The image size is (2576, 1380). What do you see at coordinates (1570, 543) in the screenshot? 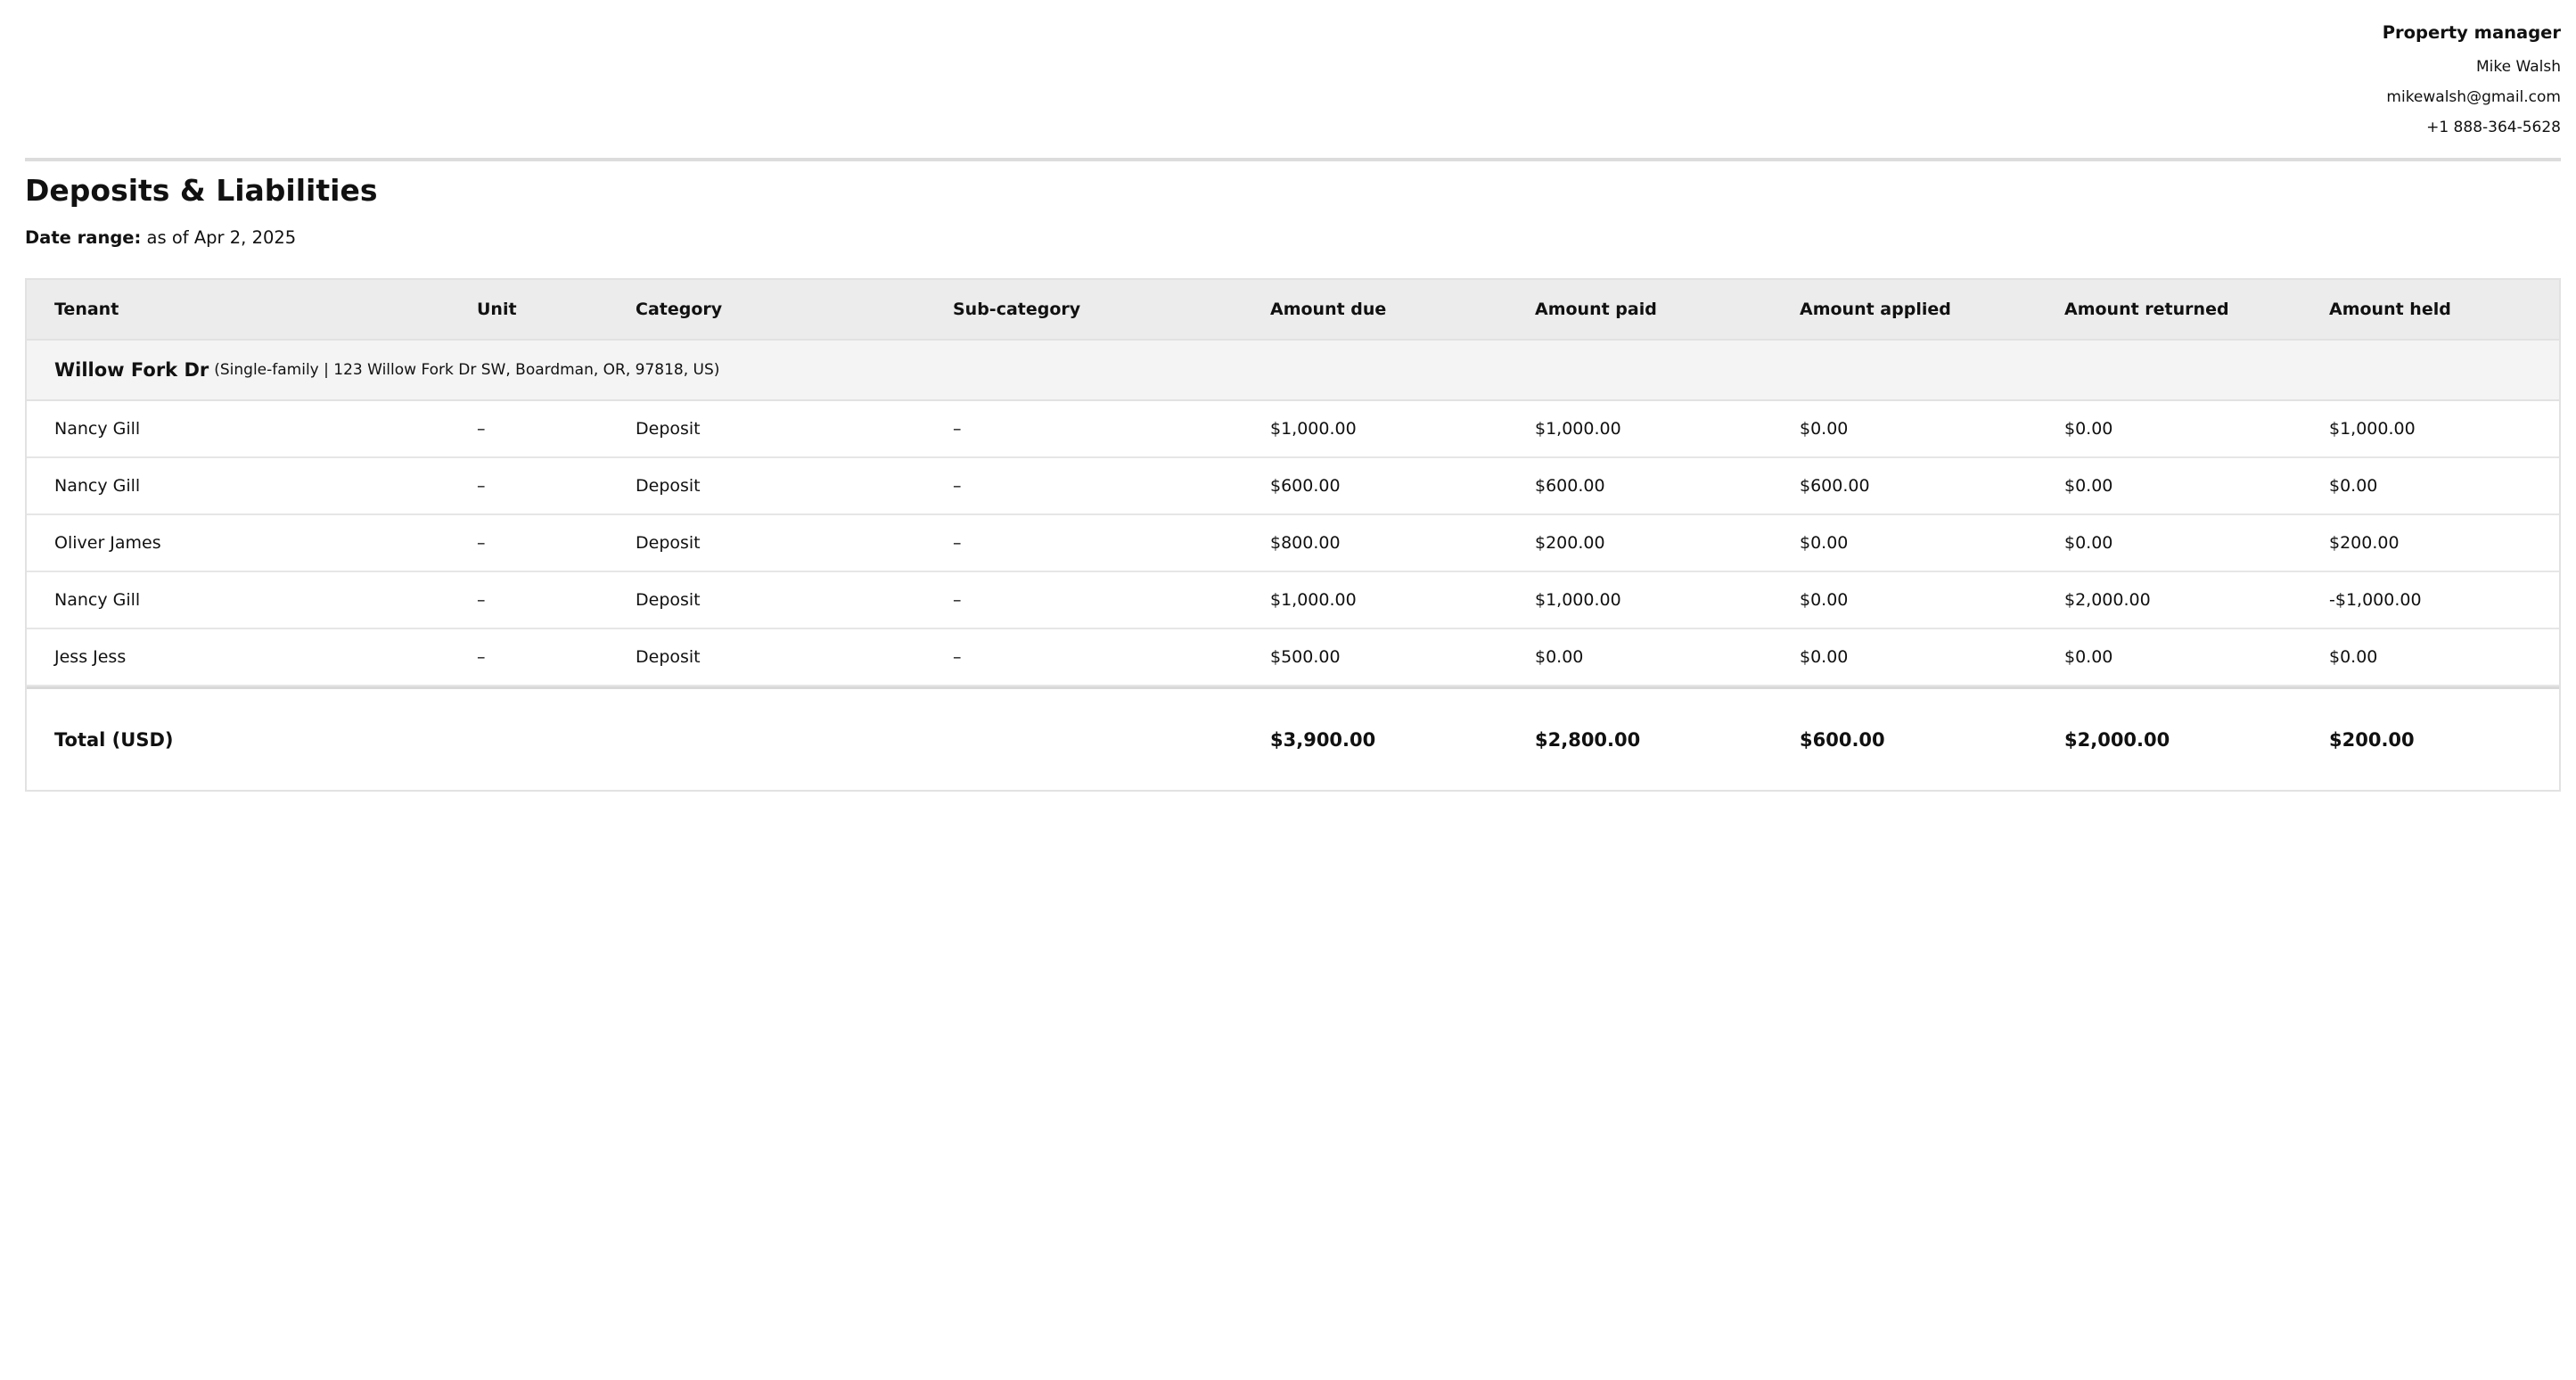
I see `cell-amount-paid: $200.00` at bounding box center [1570, 543].